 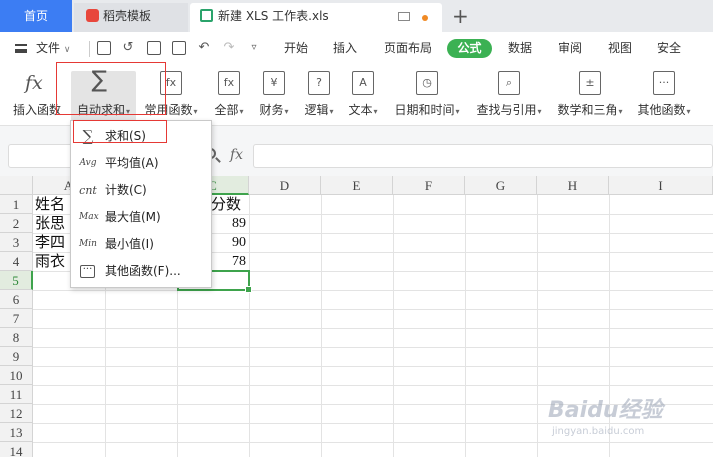 I want to click on row-header: 2, so click(x=16, y=223).